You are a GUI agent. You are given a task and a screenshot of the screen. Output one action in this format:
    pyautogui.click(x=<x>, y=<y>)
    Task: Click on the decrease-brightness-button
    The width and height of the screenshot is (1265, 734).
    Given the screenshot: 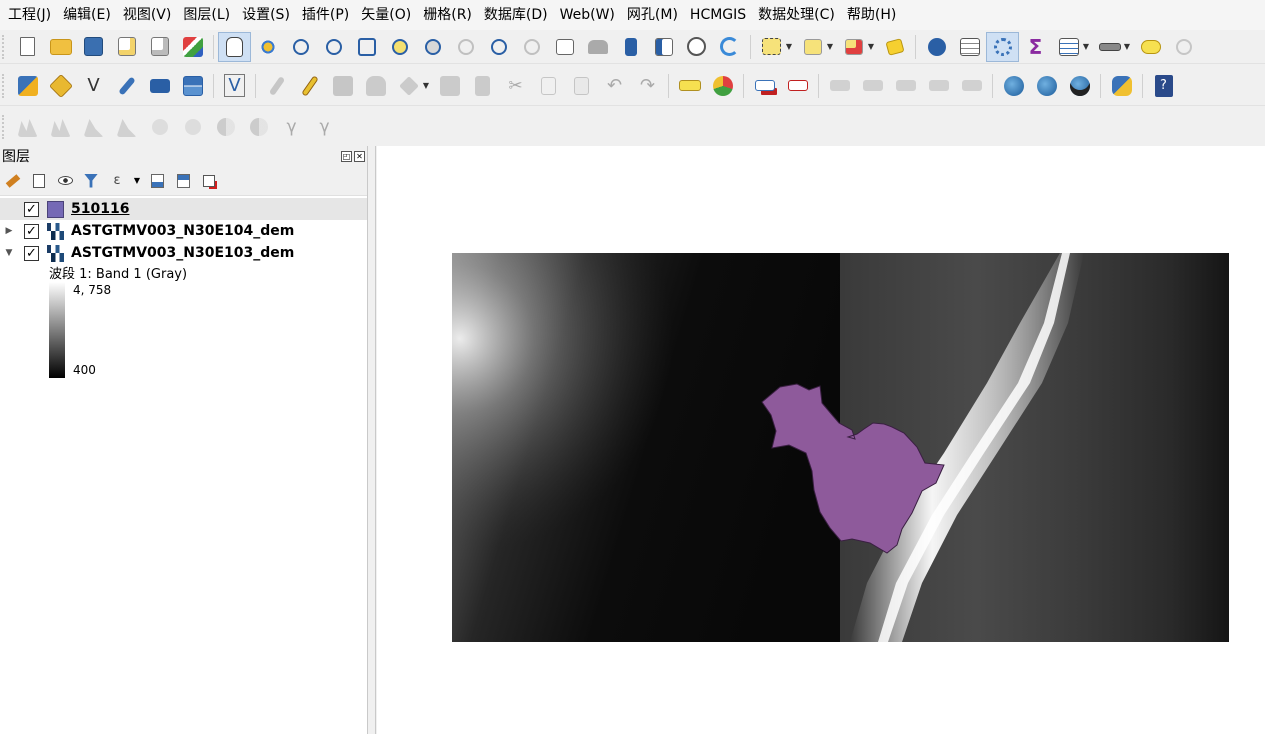 What is the action you would take?
    pyautogui.click(x=192, y=127)
    